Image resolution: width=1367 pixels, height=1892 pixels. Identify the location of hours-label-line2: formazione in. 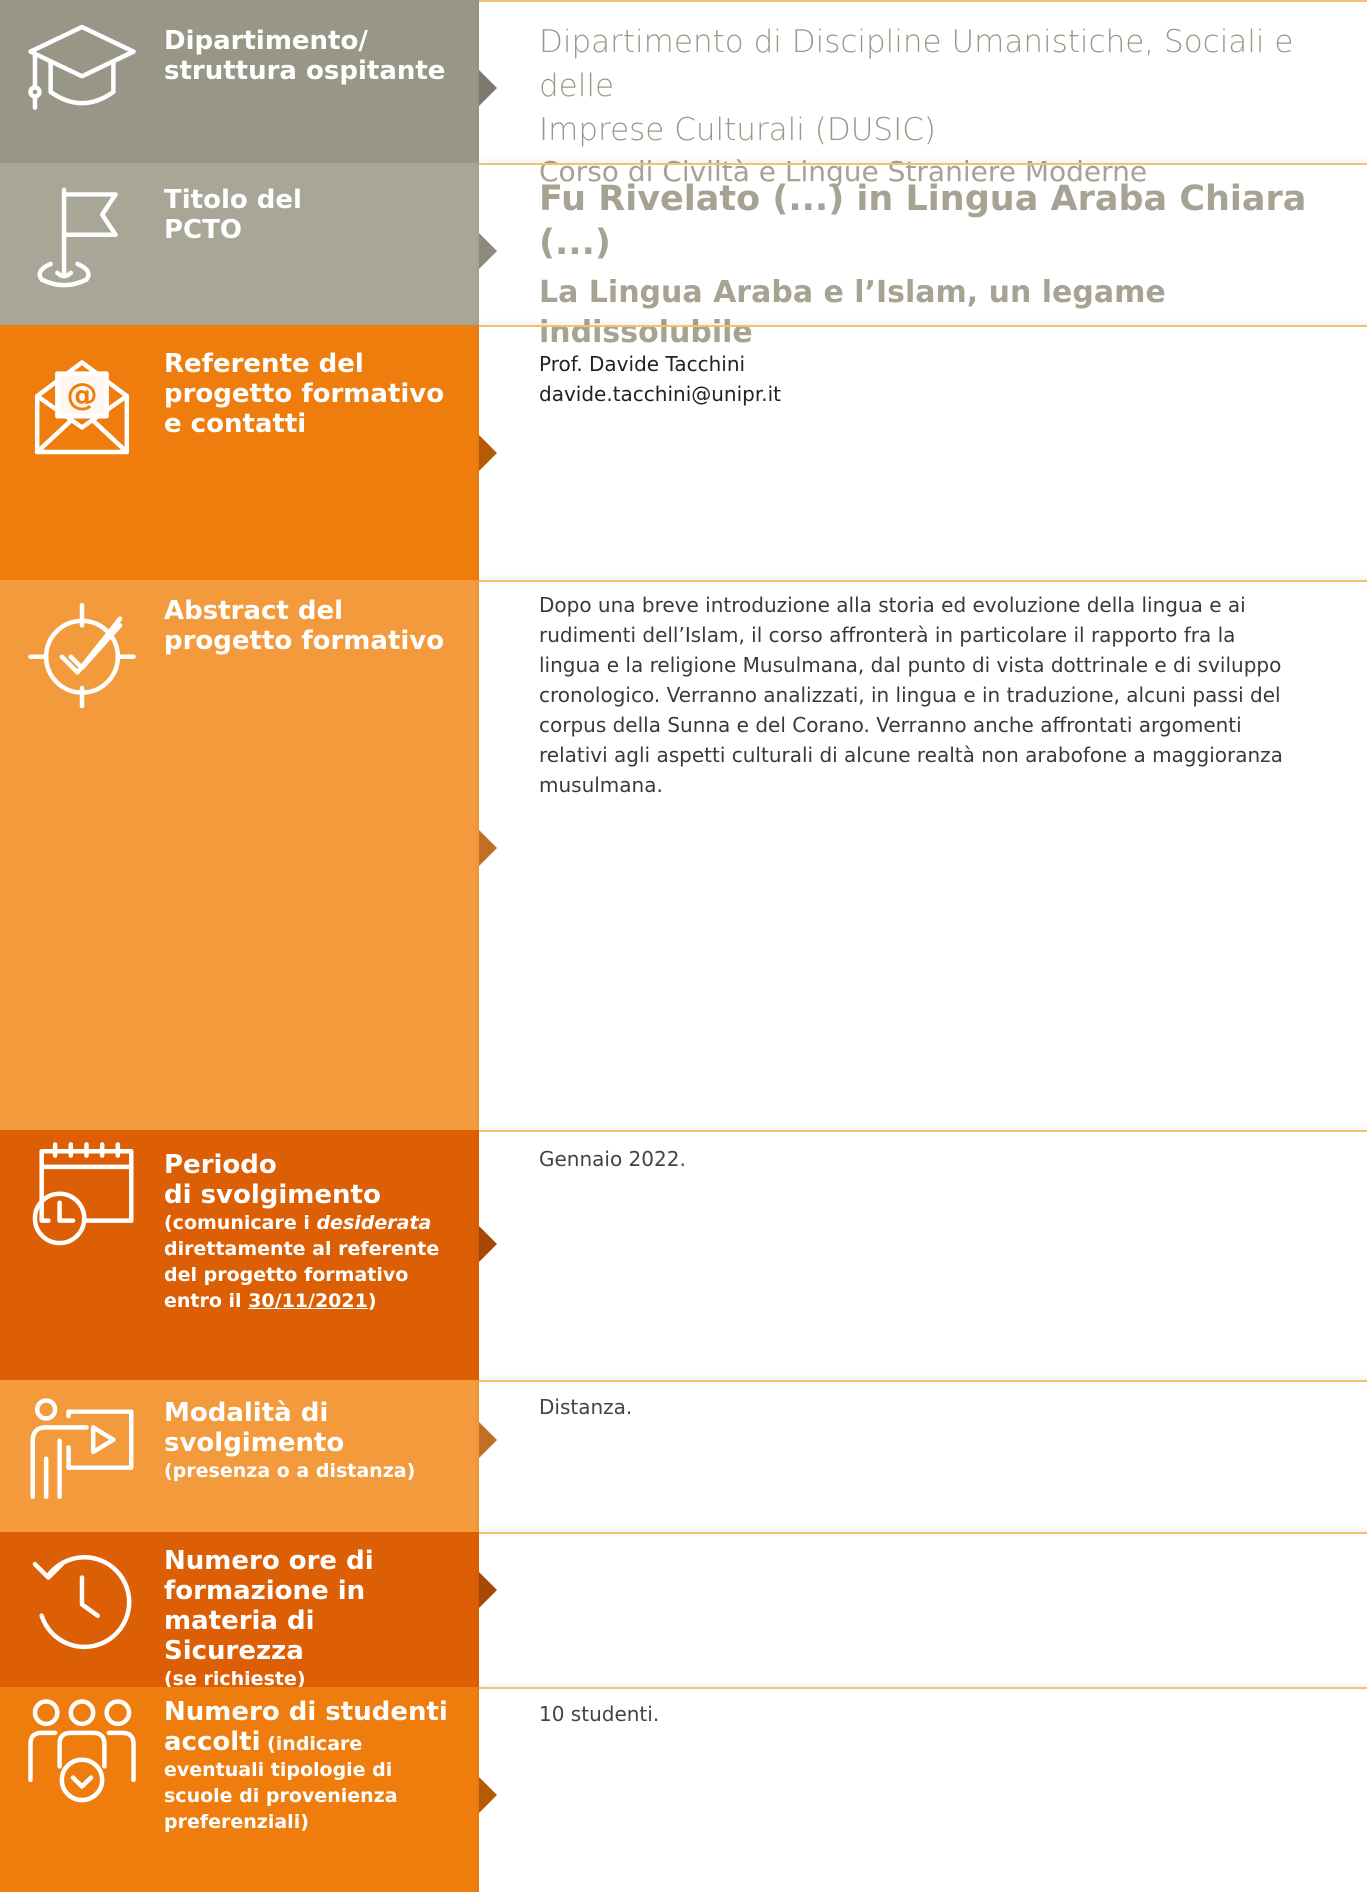
(265, 1591).